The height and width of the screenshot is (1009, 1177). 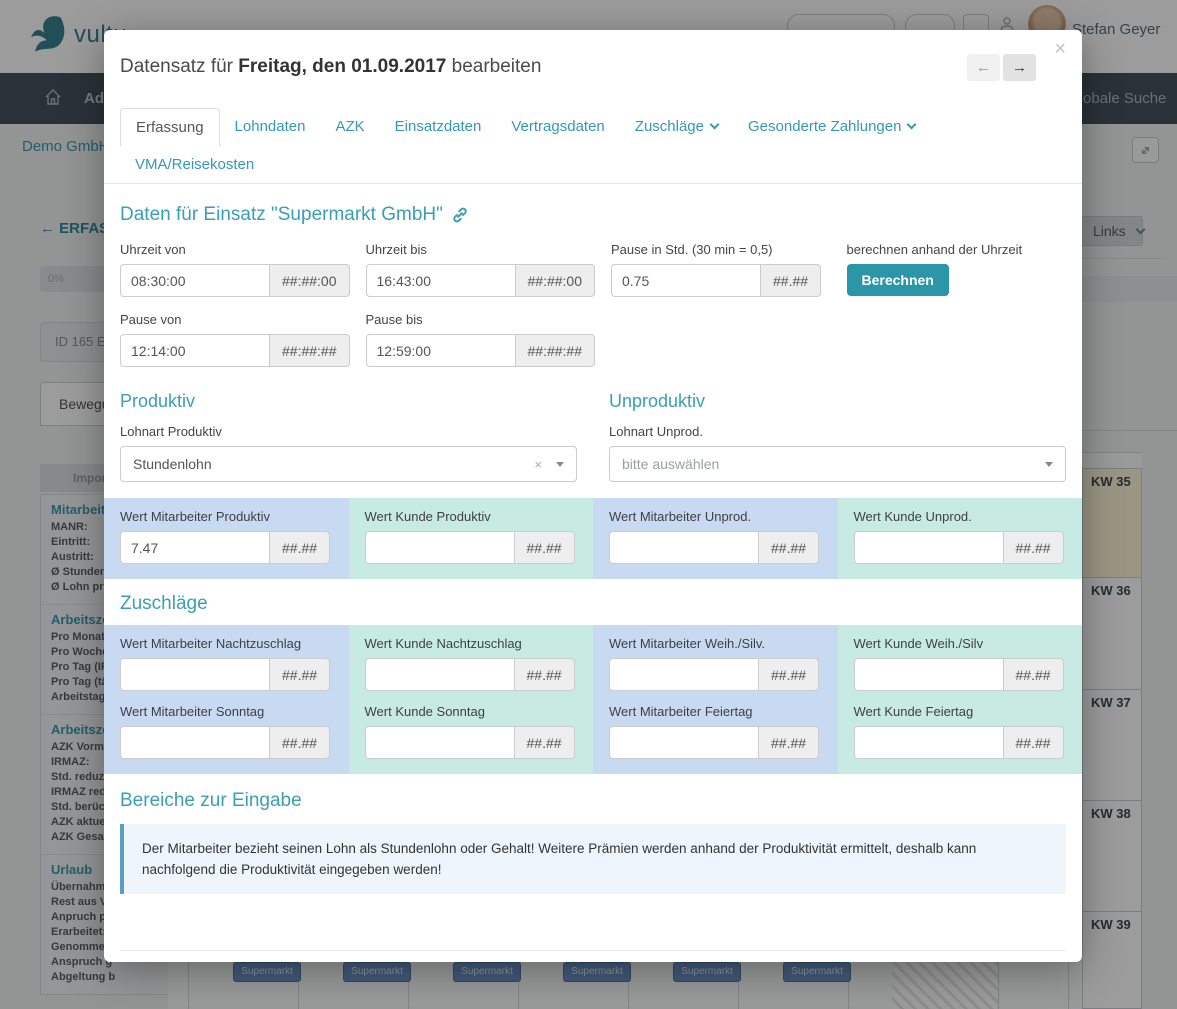 What do you see at coordinates (460, 215) in the screenshot?
I see `link-icon` at bounding box center [460, 215].